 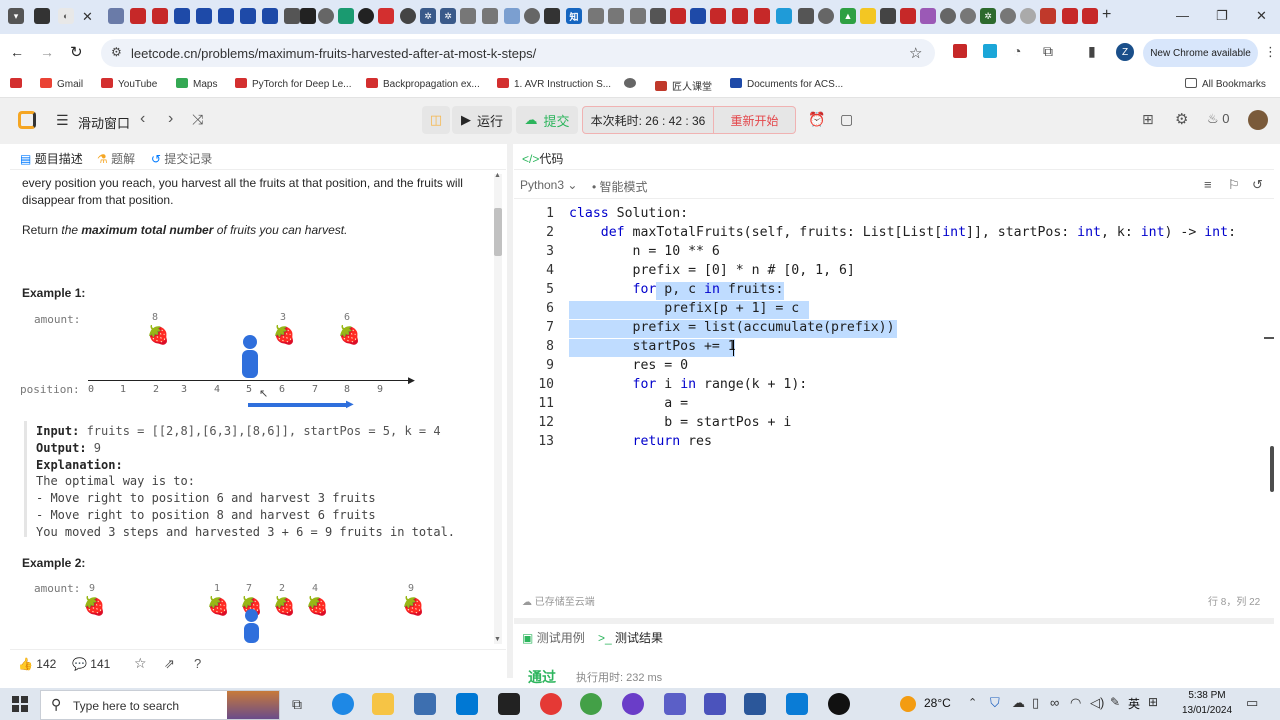 What do you see at coordinates (988, 16) in the screenshot?
I see `tab-site-icon: ✲` at bounding box center [988, 16].